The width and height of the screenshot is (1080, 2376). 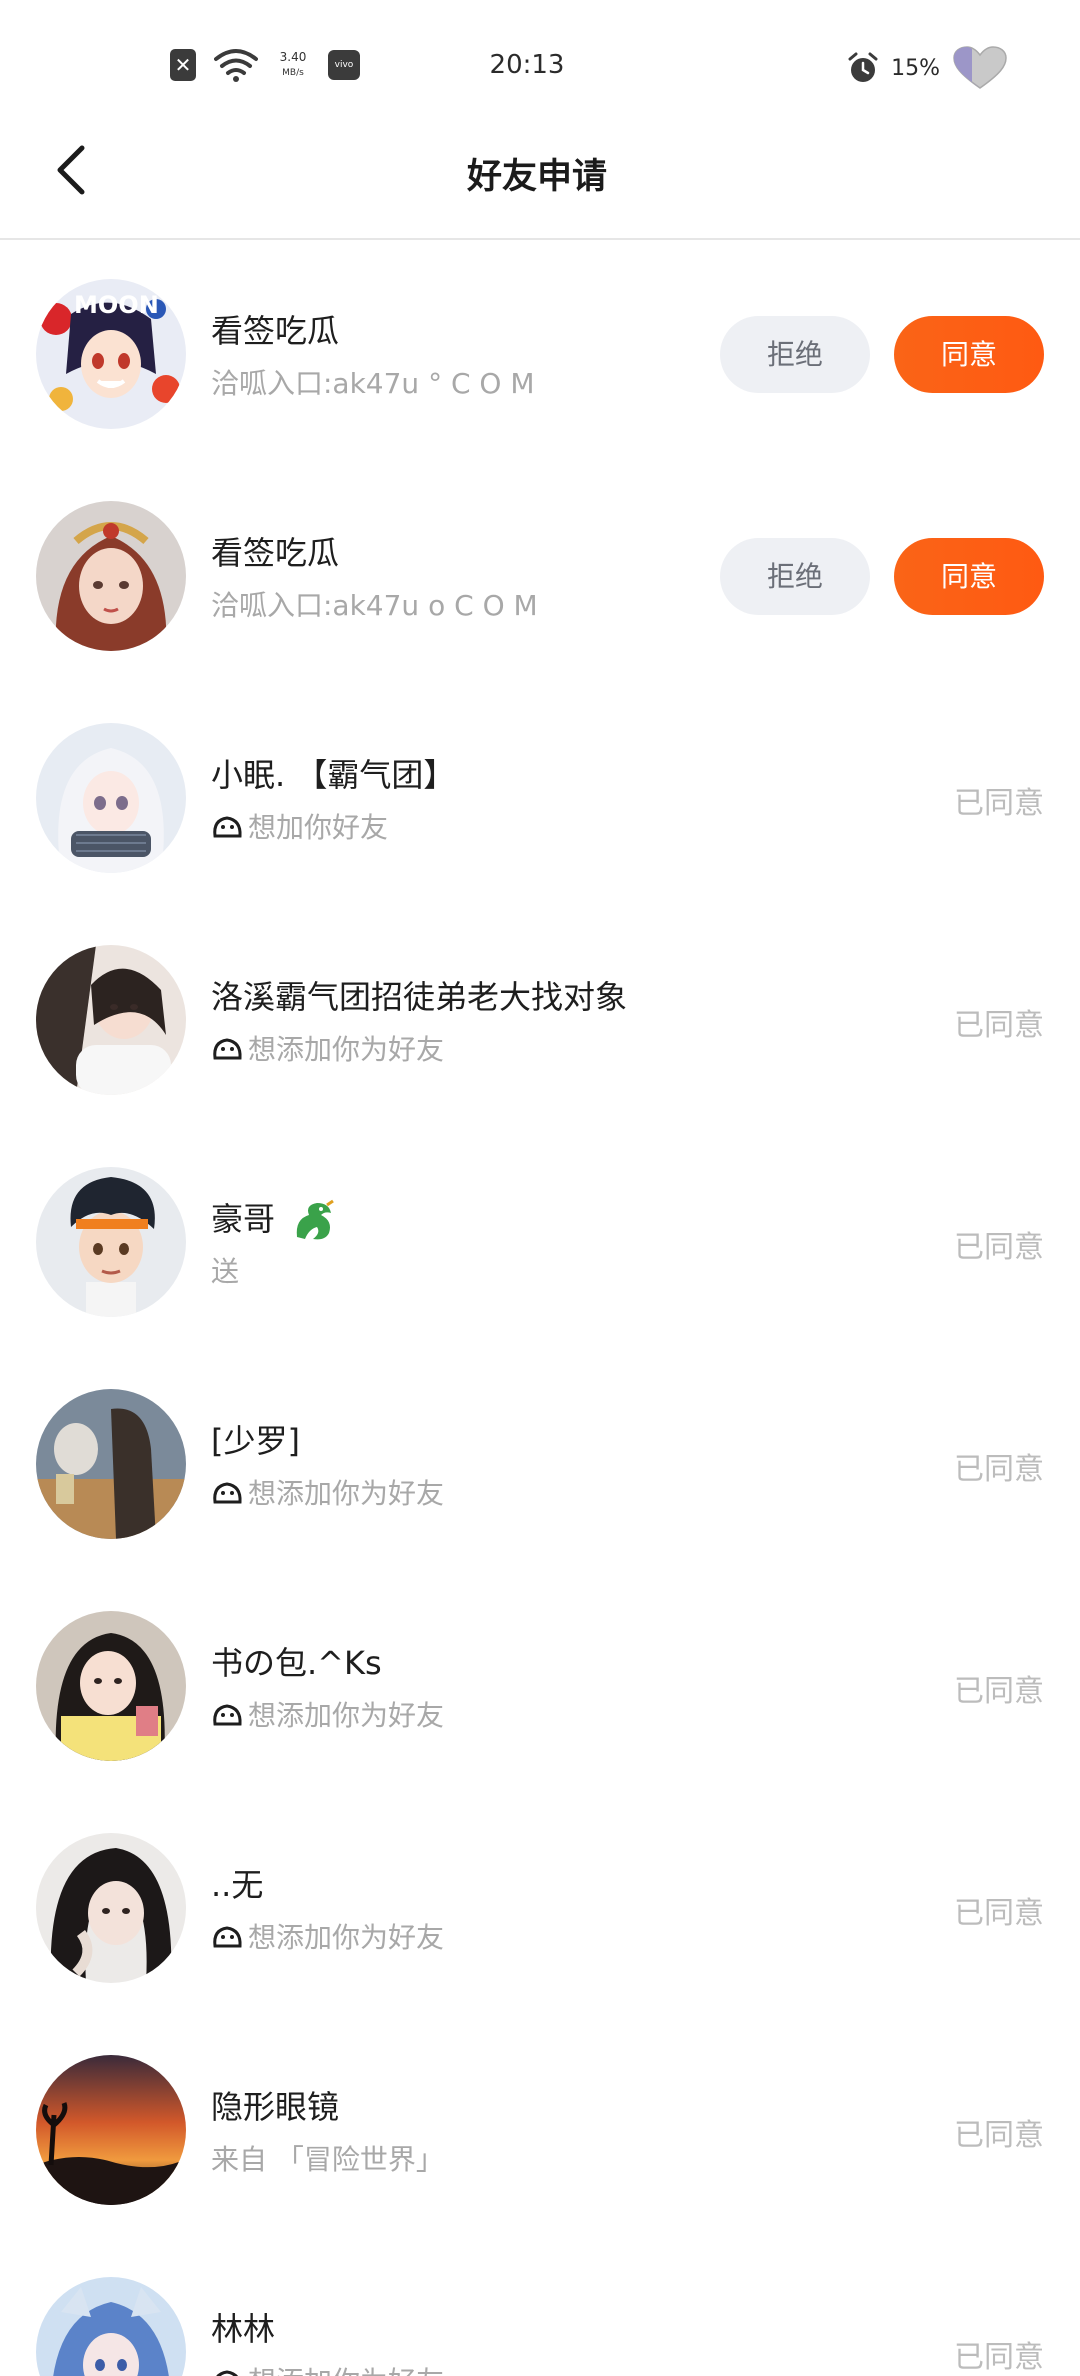 What do you see at coordinates (243, 1219) in the screenshot?
I see `requester-name-text: 豪哥` at bounding box center [243, 1219].